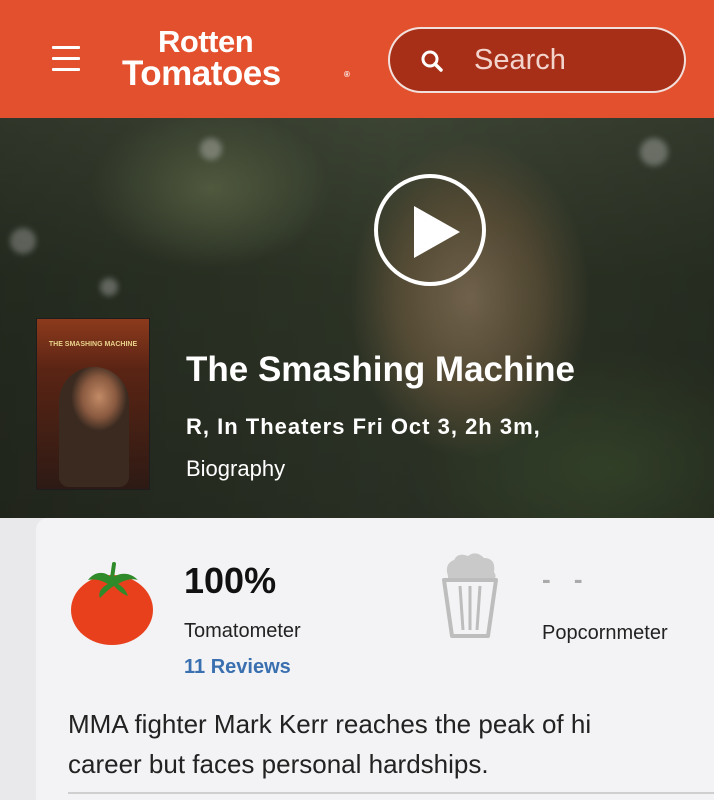  What do you see at coordinates (94, 427) in the screenshot?
I see `poster-figure` at bounding box center [94, 427].